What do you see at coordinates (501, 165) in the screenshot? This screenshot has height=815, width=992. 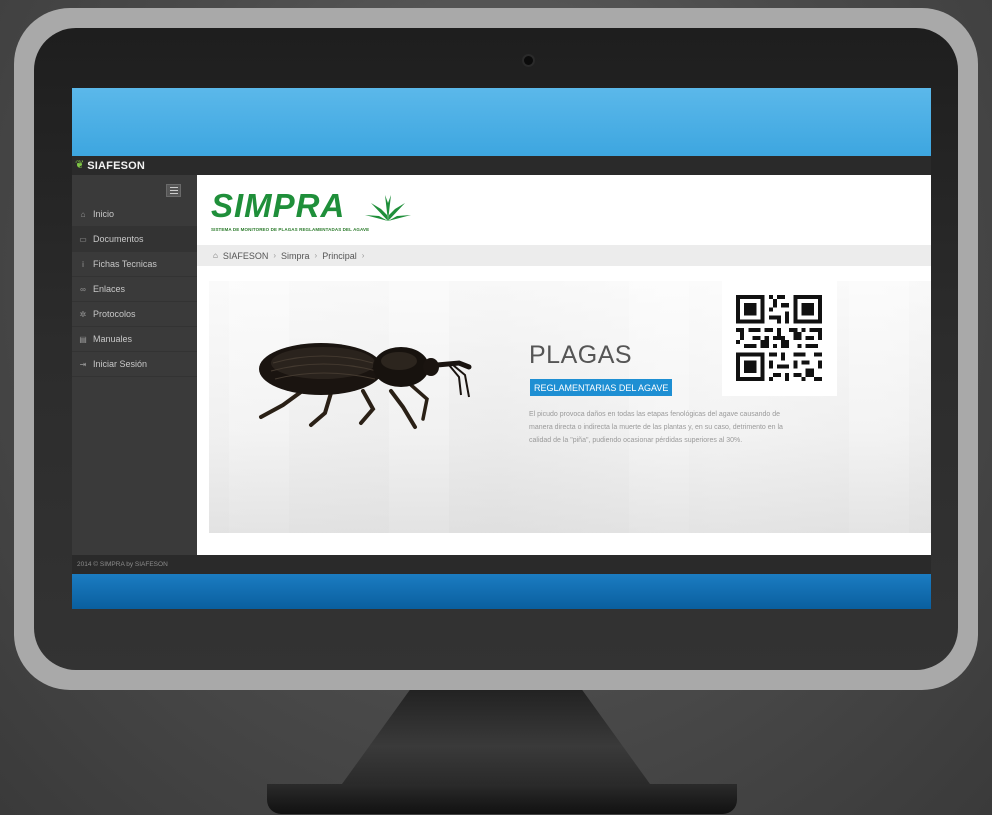 I see `top-navbar: ❦ SIAFESON` at bounding box center [501, 165].